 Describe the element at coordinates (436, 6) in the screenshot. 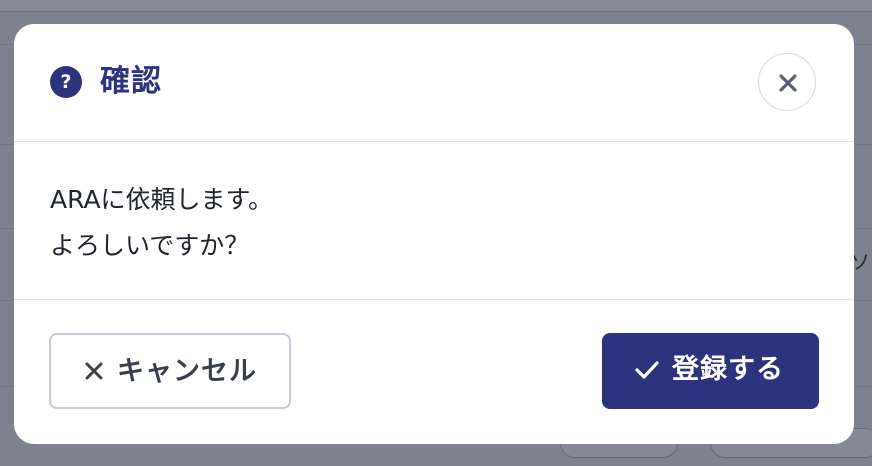

I see `background-topbar` at that location.